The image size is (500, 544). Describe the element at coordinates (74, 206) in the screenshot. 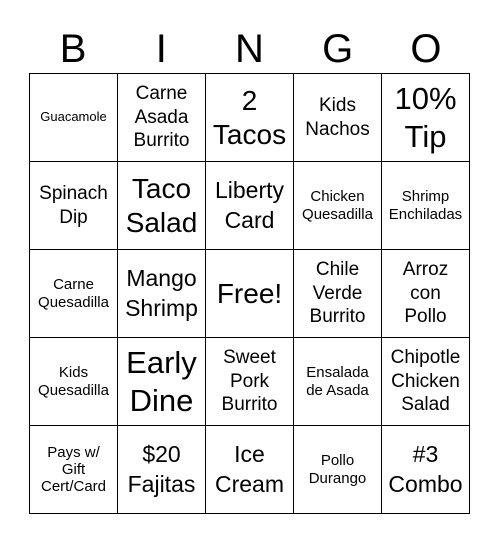

I see `bingo-cell: Spinach Dip` at that location.